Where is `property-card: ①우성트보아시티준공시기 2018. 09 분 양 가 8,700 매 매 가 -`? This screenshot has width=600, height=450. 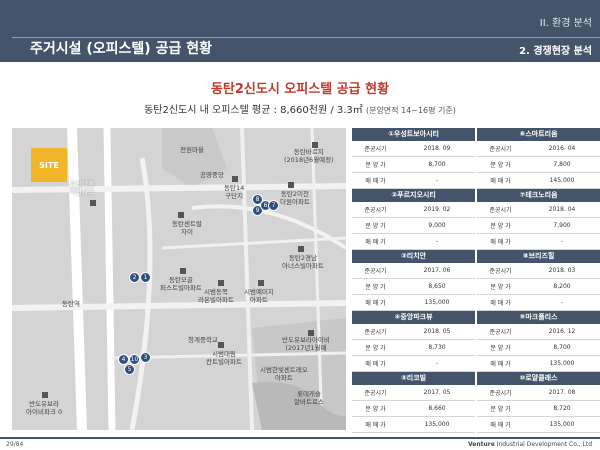 property-card: ①우성트보아시티준공시기 2018. 09 분 양 가 8,700 매 매 가 - is located at coordinates (413, 158).